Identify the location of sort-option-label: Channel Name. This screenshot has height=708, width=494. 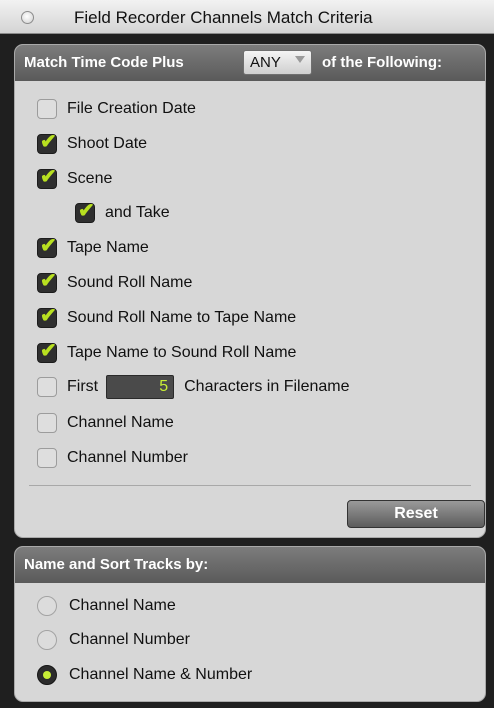
(122, 605).